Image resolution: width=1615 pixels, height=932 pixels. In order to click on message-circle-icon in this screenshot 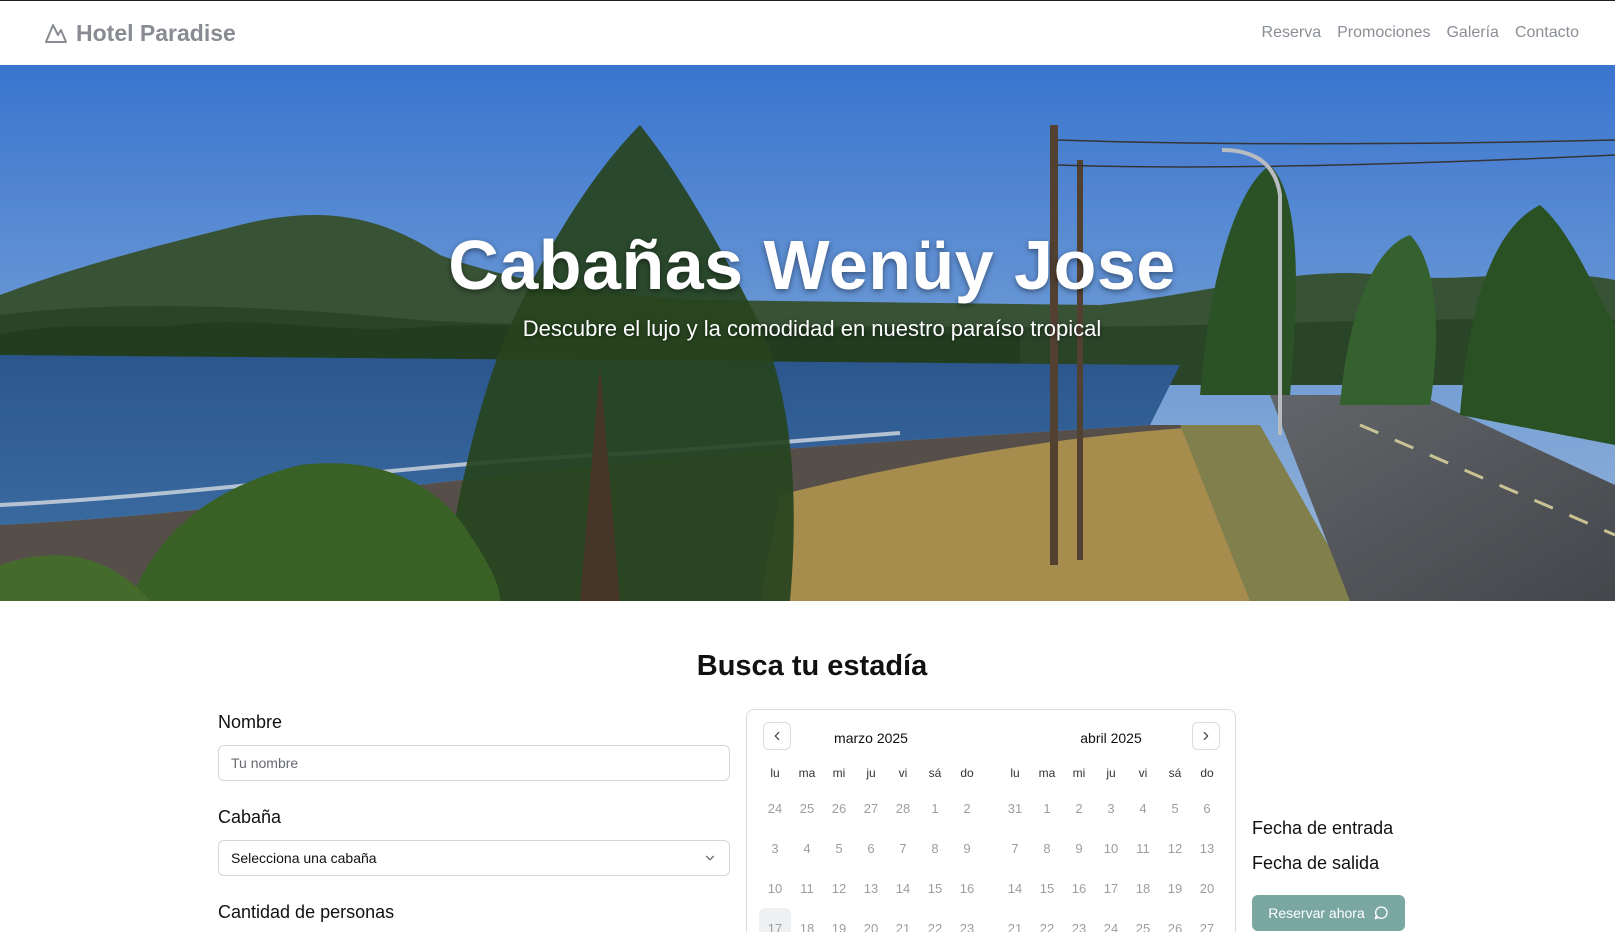, I will do `click(1381, 913)`.